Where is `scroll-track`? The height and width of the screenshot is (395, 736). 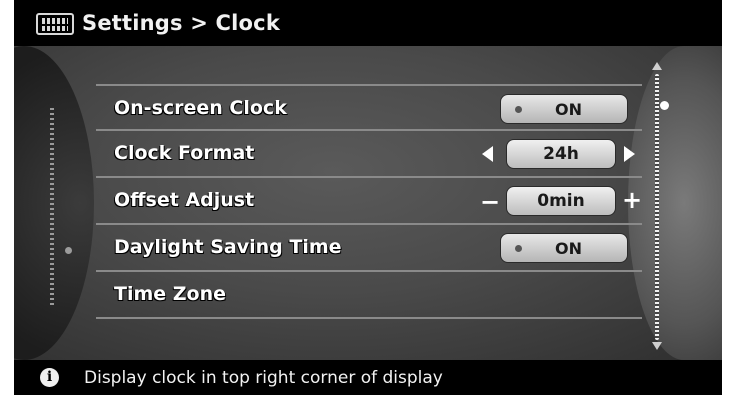 scroll-track is located at coordinates (657, 207).